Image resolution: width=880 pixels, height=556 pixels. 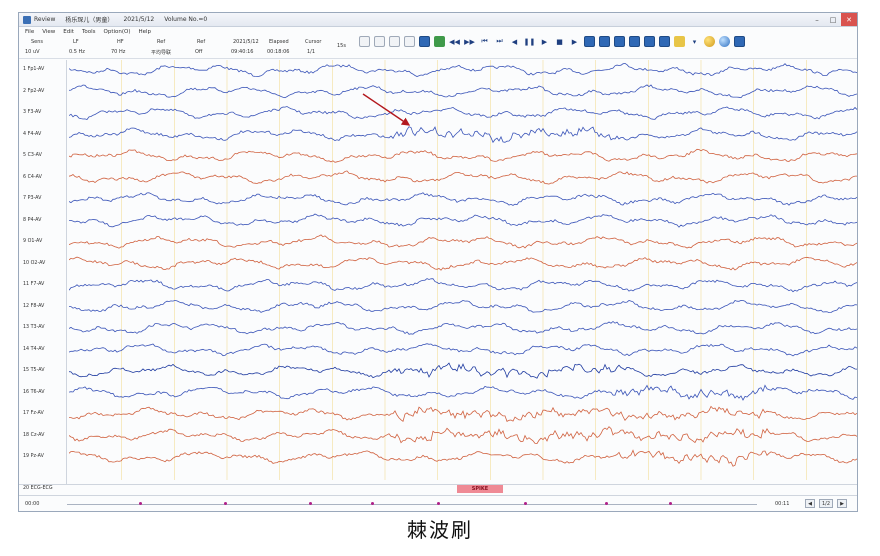 I want to click on channel-label: 14 T4-AV, so click(x=34, y=349).